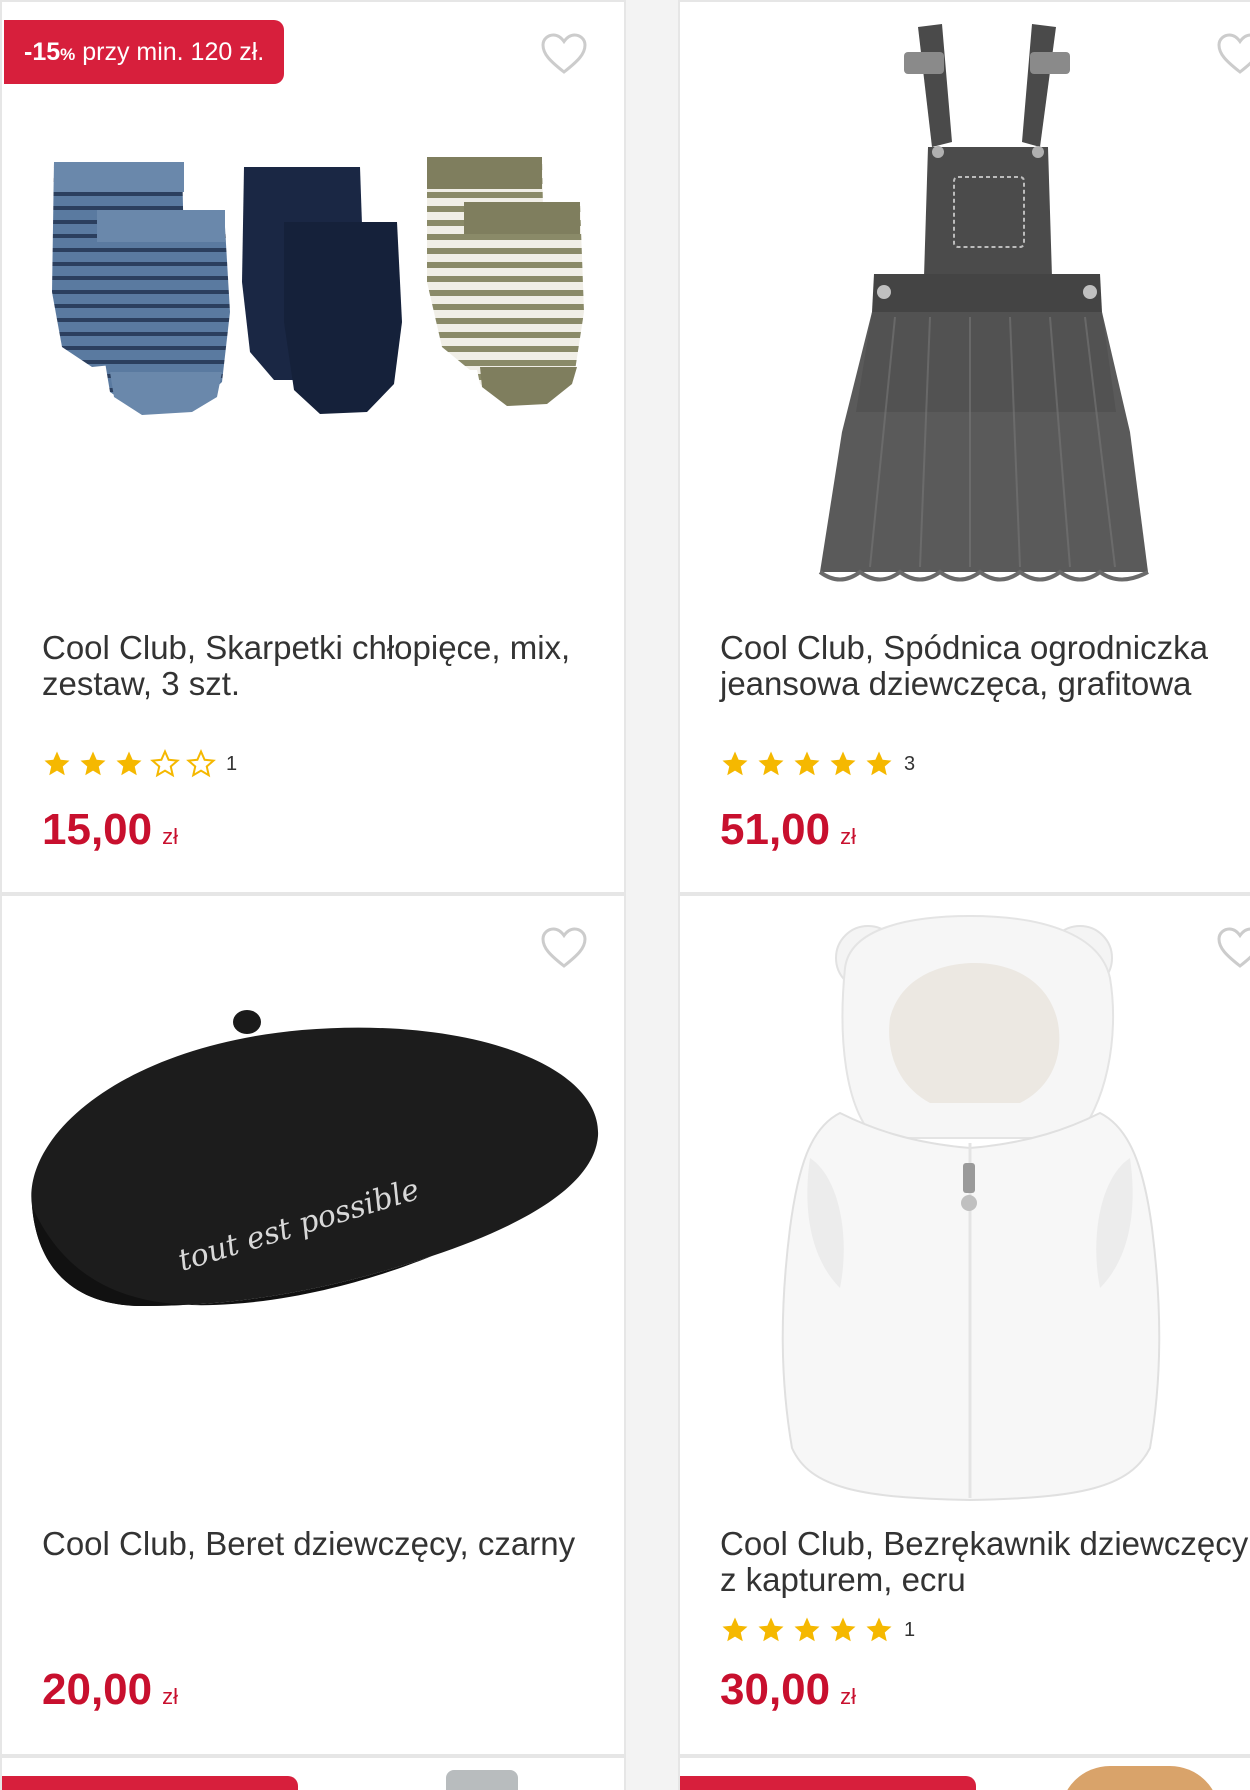 The width and height of the screenshot is (1250, 1790). I want to click on product-image-socks, so click(313, 322).